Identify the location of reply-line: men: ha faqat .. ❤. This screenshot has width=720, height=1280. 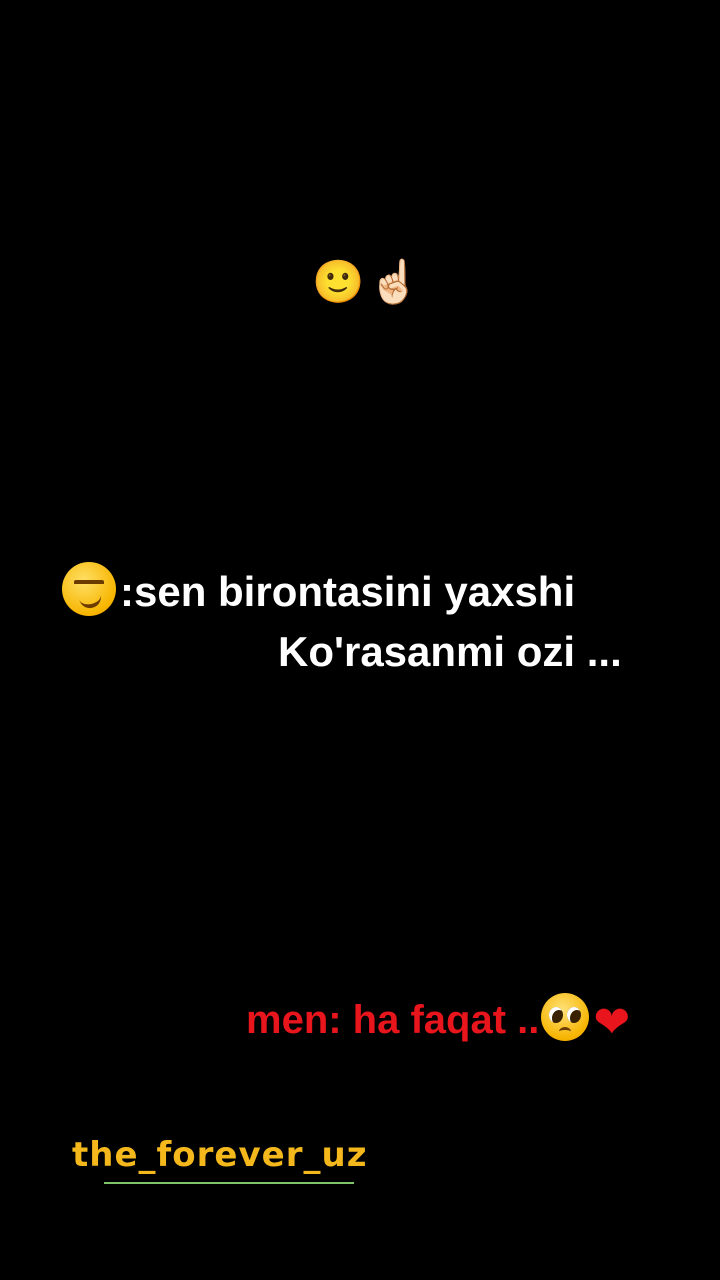
(438, 1021).